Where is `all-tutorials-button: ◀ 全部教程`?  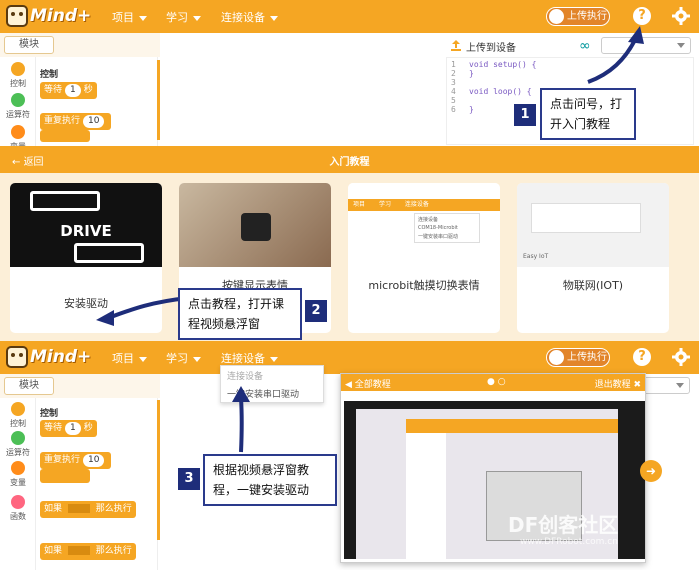
all-tutorials-button: ◀ 全部教程 is located at coordinates (368, 383).